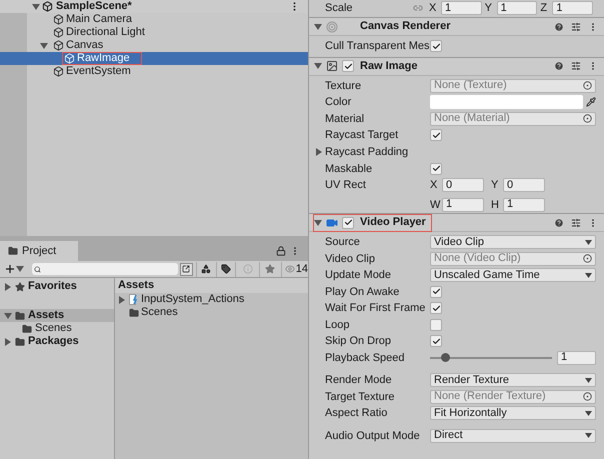 Image resolution: width=604 pixels, height=459 pixels. I want to click on axis-label: Y, so click(495, 185).